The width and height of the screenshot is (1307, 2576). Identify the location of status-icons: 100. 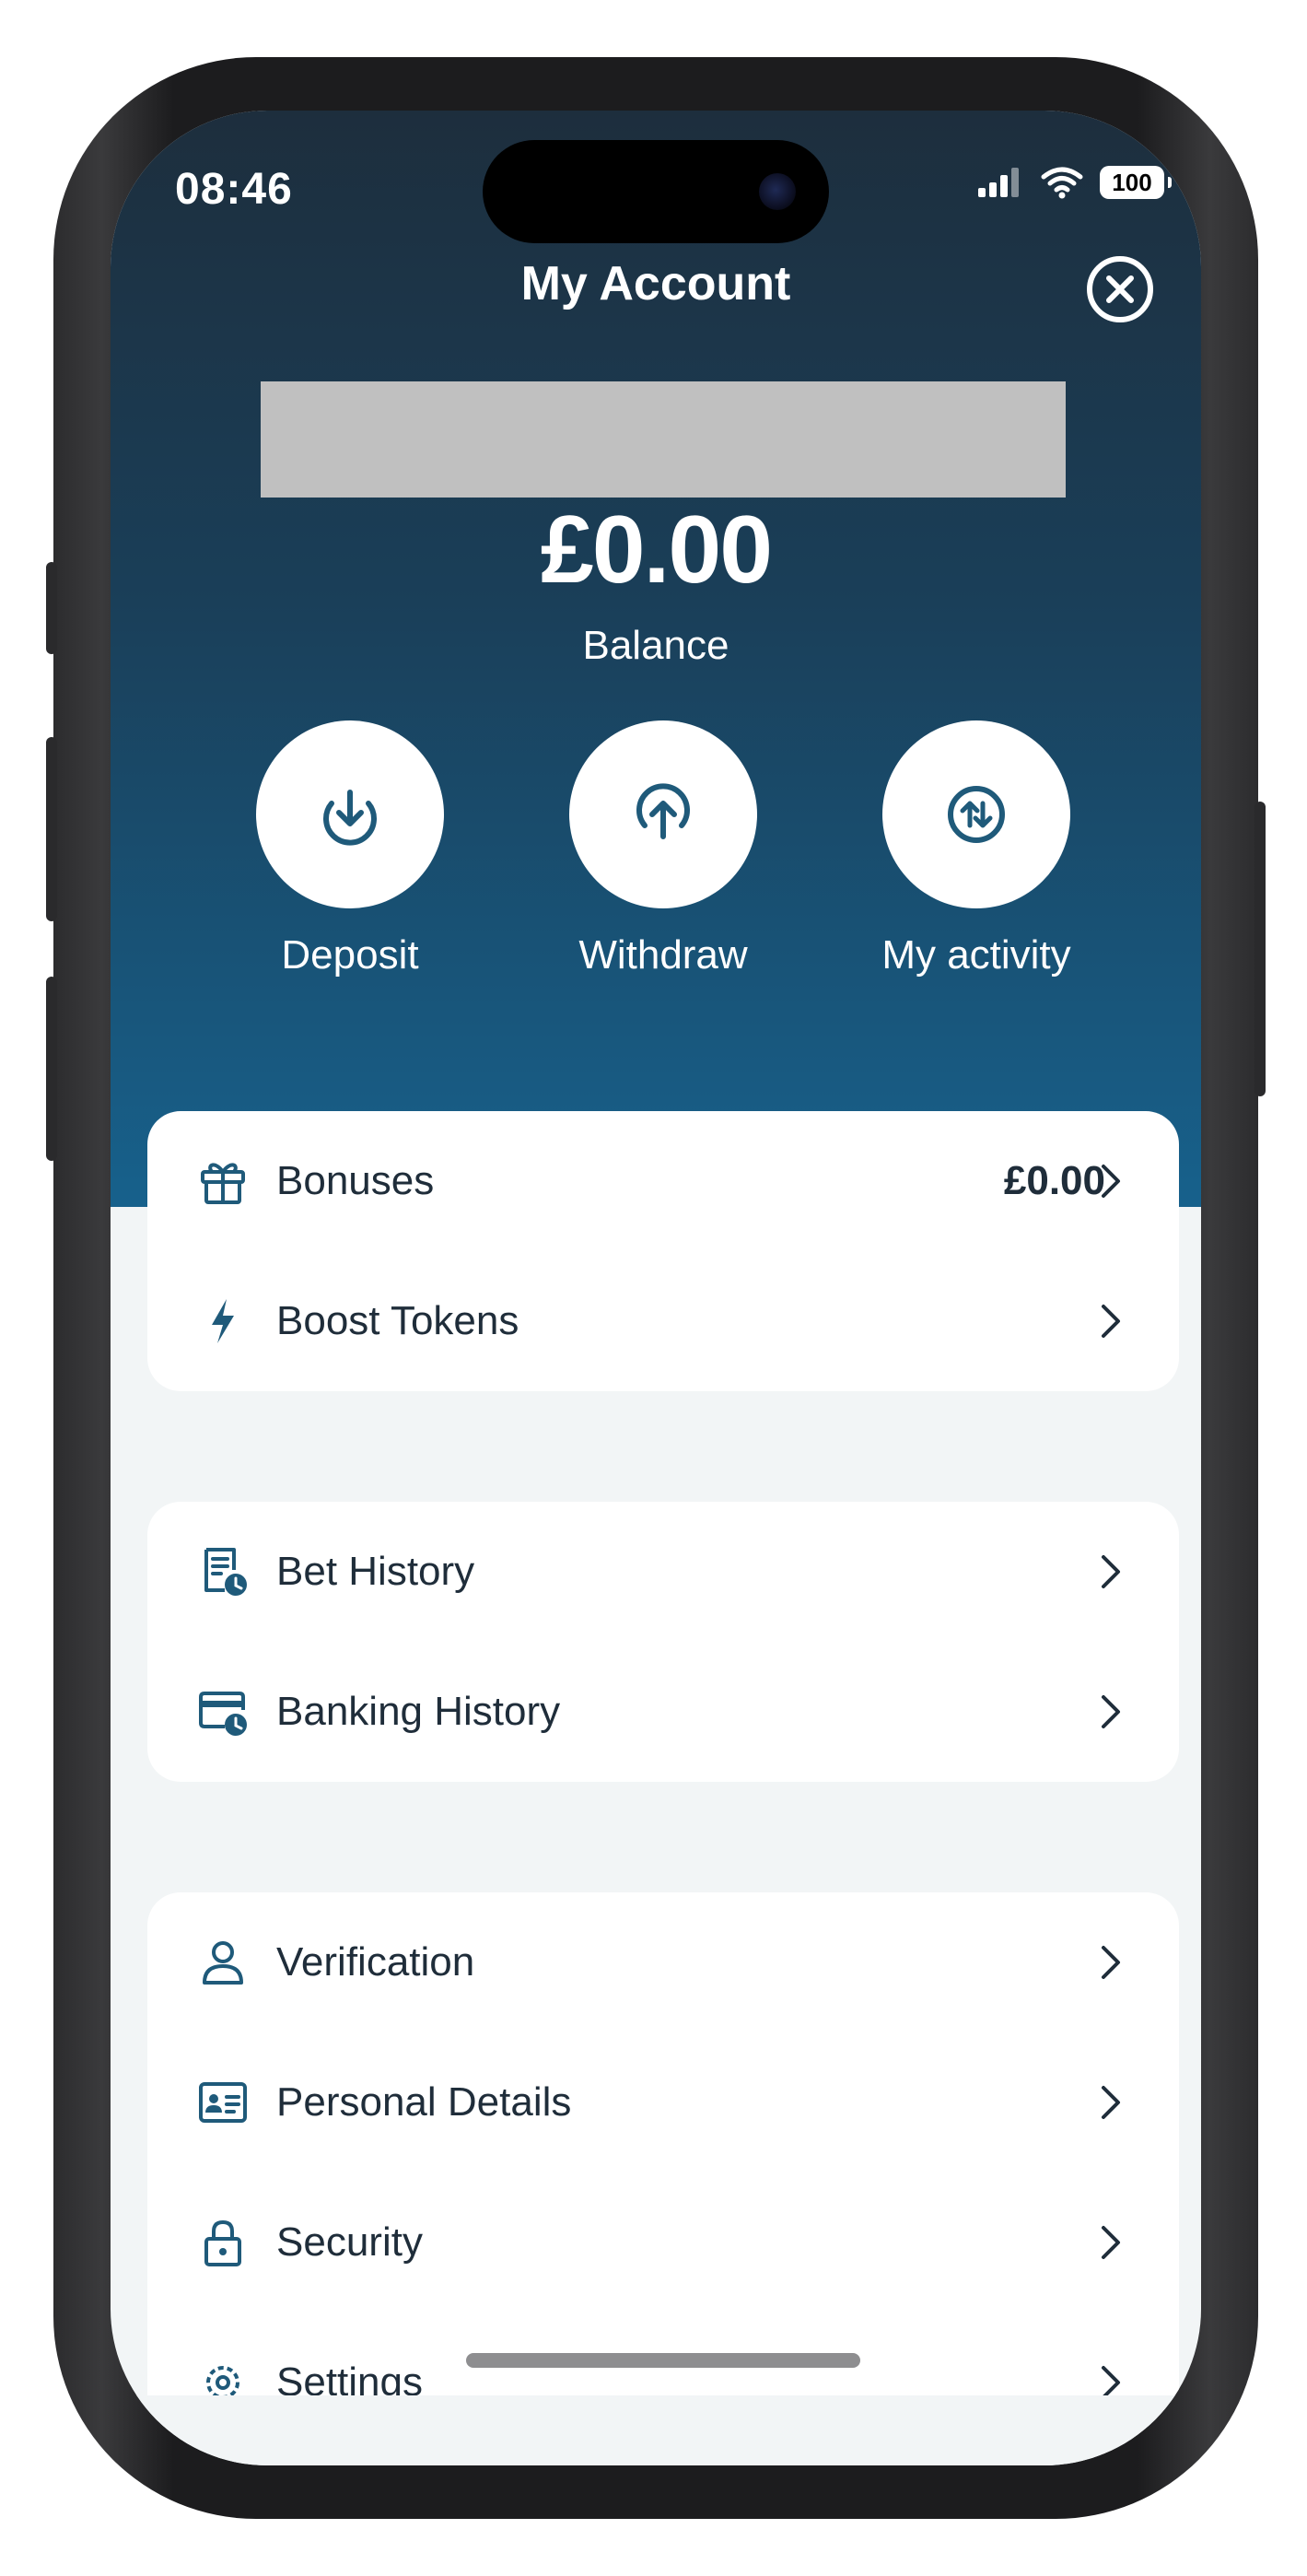
(1074, 182).